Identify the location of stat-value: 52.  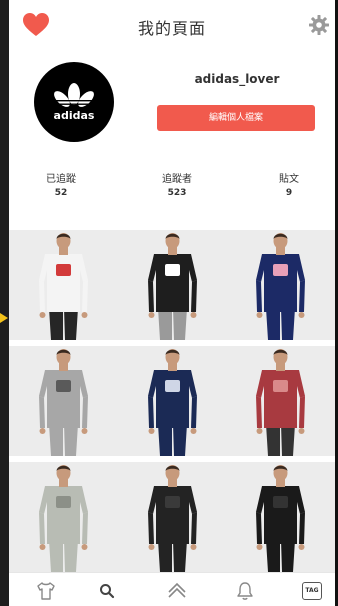
(61, 193).